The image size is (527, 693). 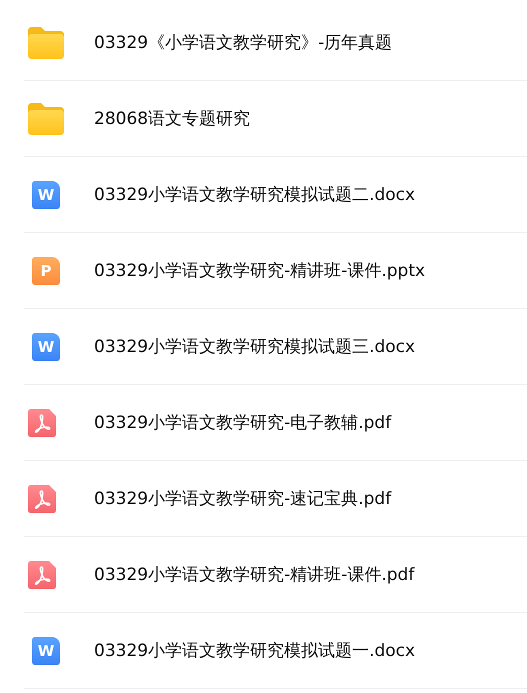 What do you see at coordinates (254, 574) in the screenshot?
I see `file-name: 03329小学语文教学研究-精讲班-课件.pdf` at bounding box center [254, 574].